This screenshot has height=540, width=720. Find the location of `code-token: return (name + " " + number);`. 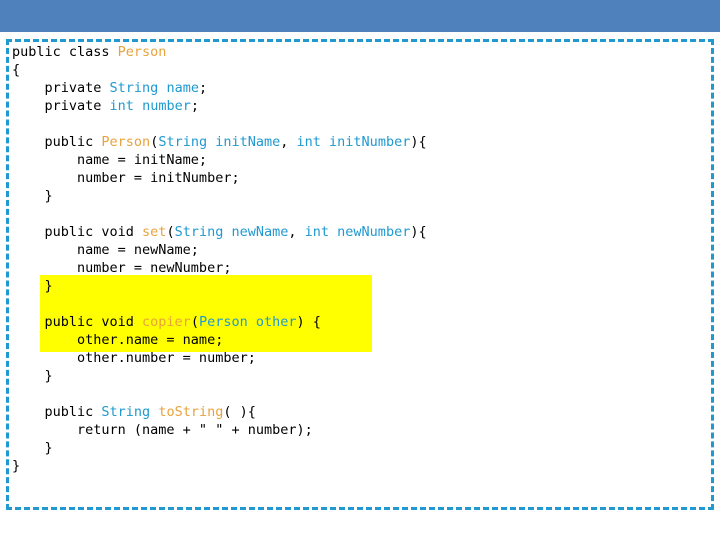

code-token: return (name + " " + number); is located at coordinates (162, 430).